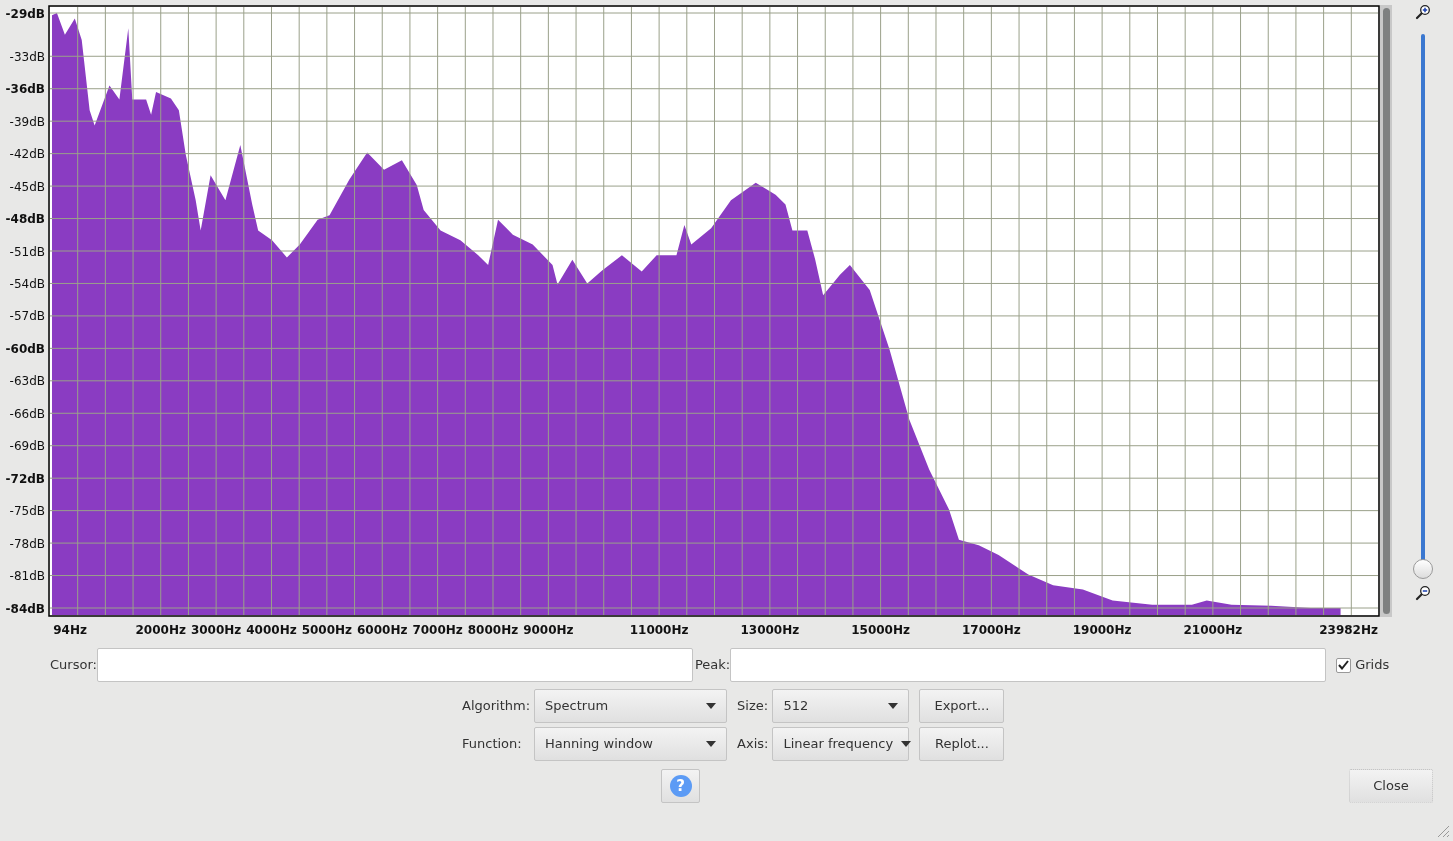  What do you see at coordinates (753, 706) in the screenshot?
I see `size-label: Size:` at bounding box center [753, 706].